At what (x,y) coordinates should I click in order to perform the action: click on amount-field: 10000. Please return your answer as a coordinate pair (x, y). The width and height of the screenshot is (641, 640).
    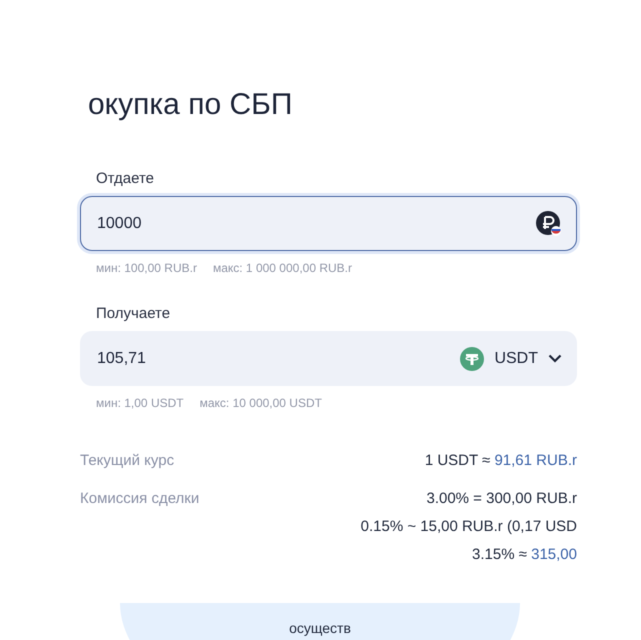
    Looking at the image, I should click on (328, 223).